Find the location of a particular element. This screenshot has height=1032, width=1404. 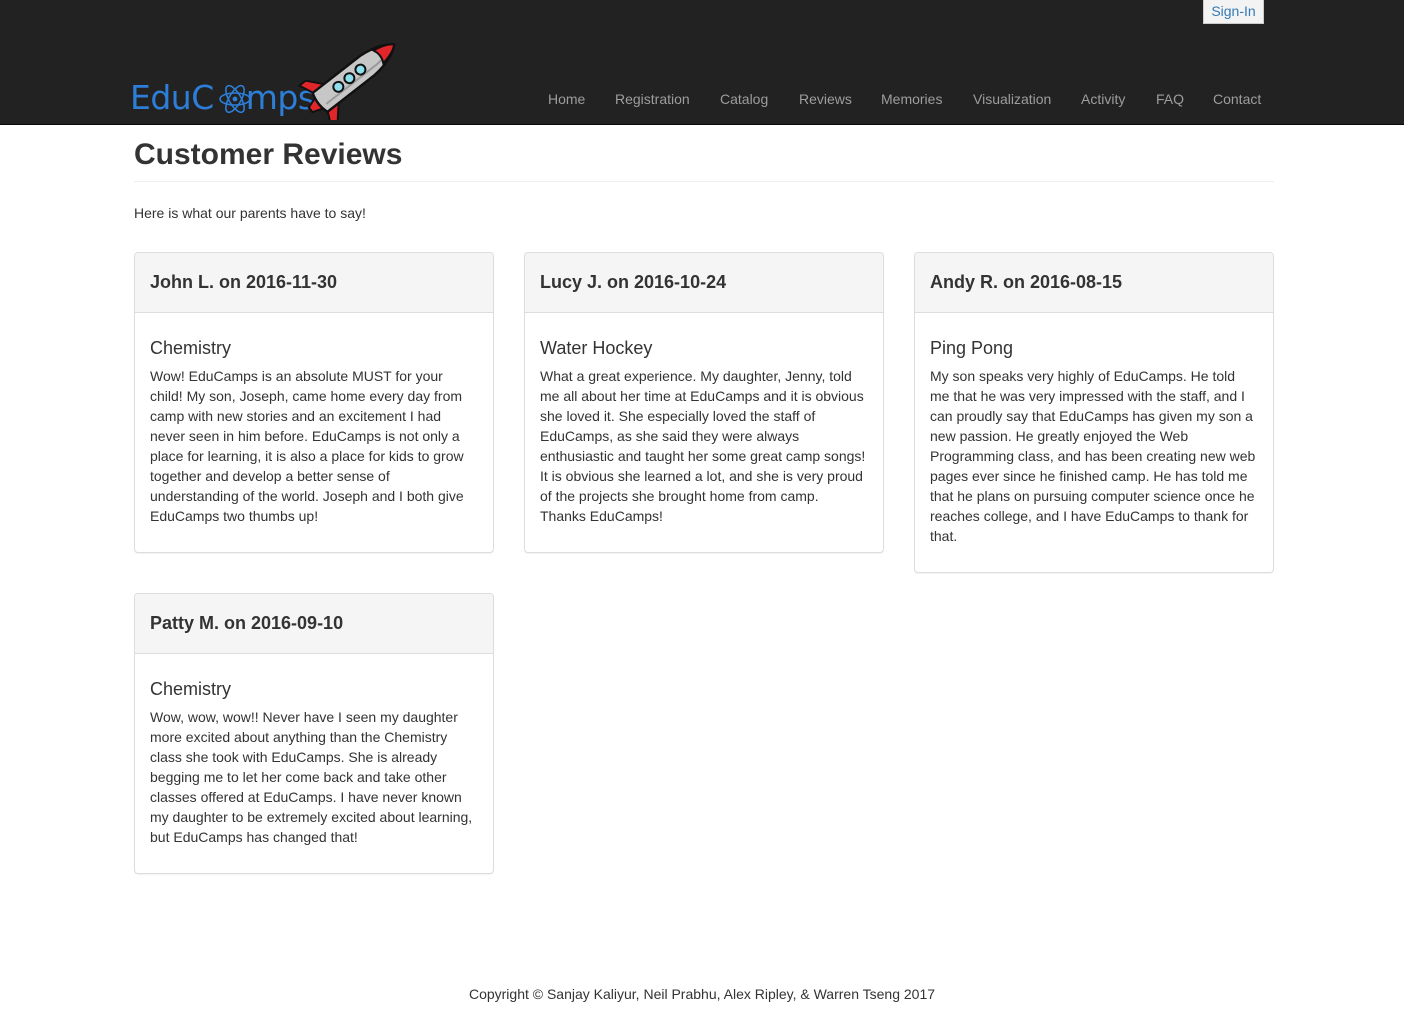

atom-icon is located at coordinates (235, 99).